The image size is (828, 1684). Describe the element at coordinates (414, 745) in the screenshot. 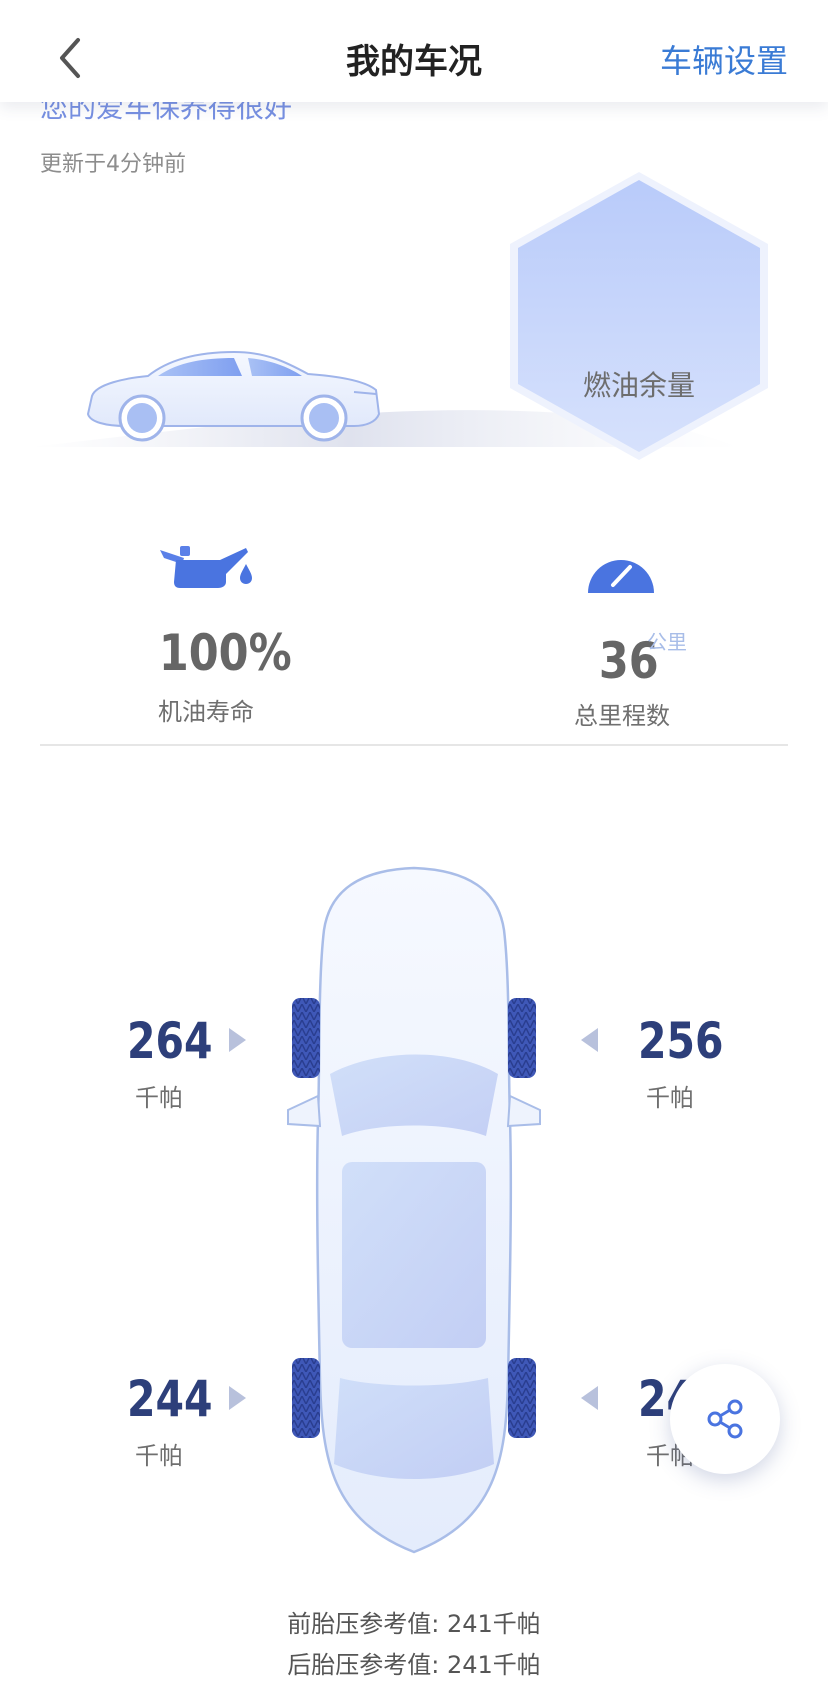

I see `divider` at that location.